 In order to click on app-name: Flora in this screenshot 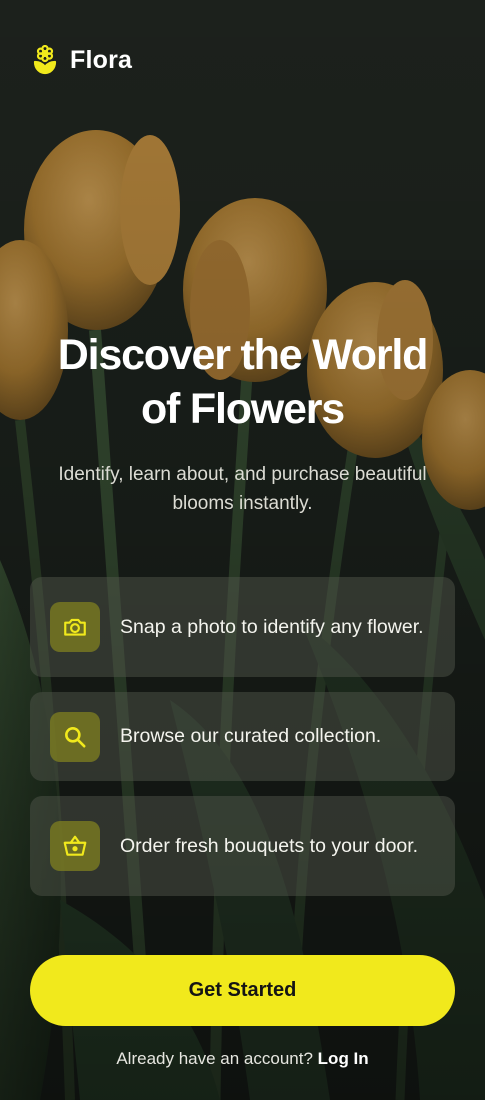, I will do `click(101, 59)`.